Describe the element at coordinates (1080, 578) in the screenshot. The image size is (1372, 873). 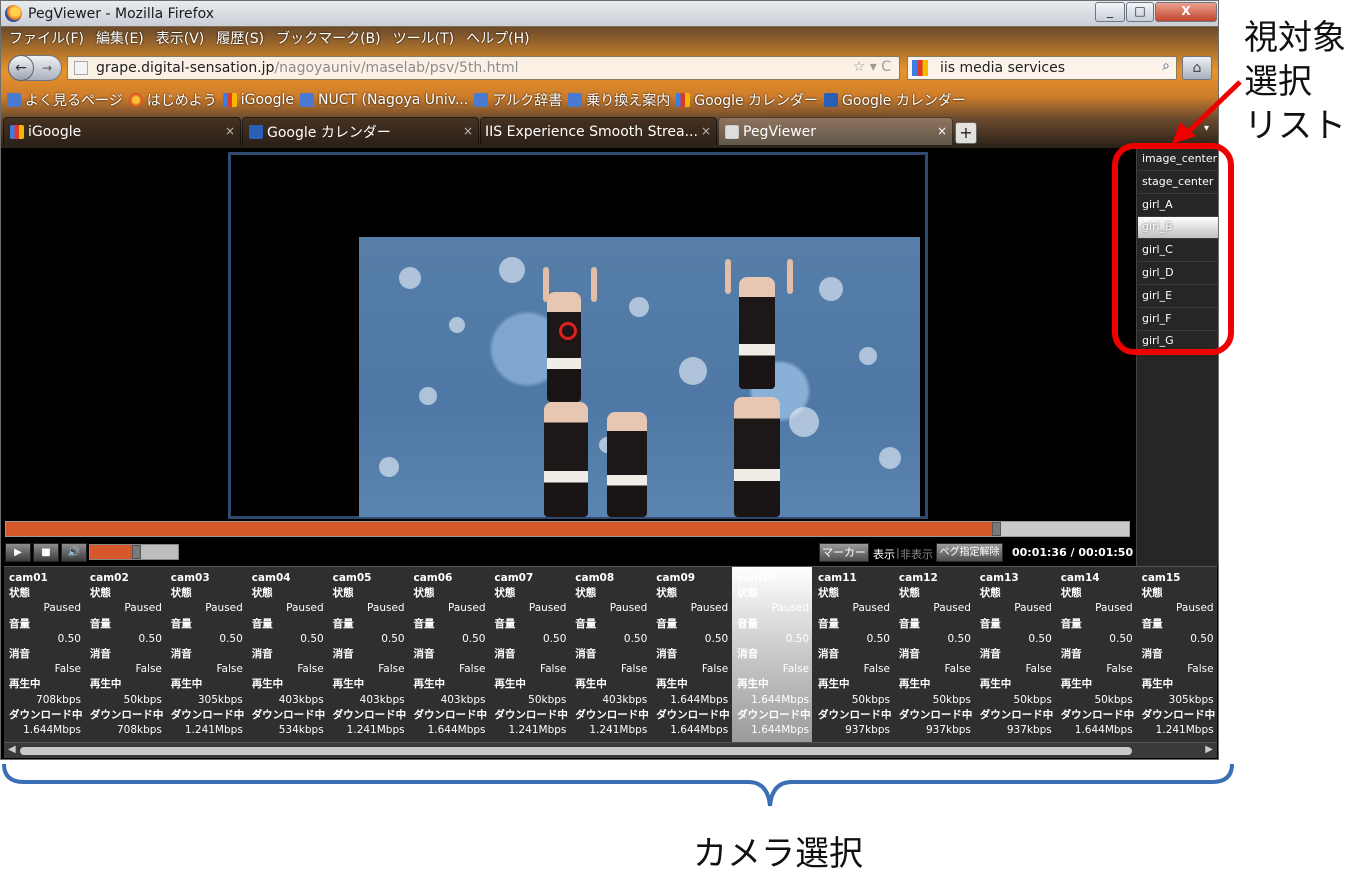
I see `camera-name: cam14` at that location.